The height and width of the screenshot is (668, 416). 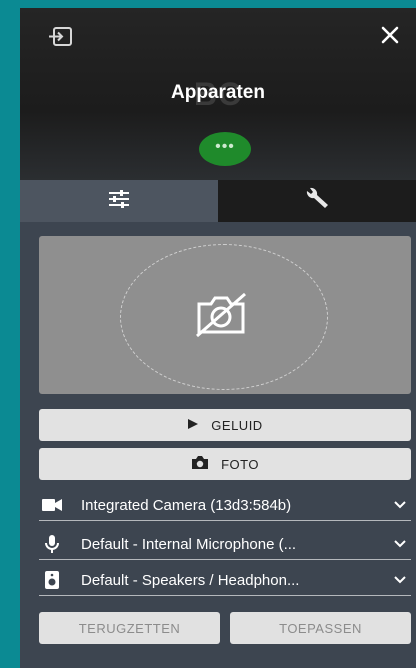 I want to click on camera-select: Integrated Camera (13d3:584b), so click(x=225, y=505).